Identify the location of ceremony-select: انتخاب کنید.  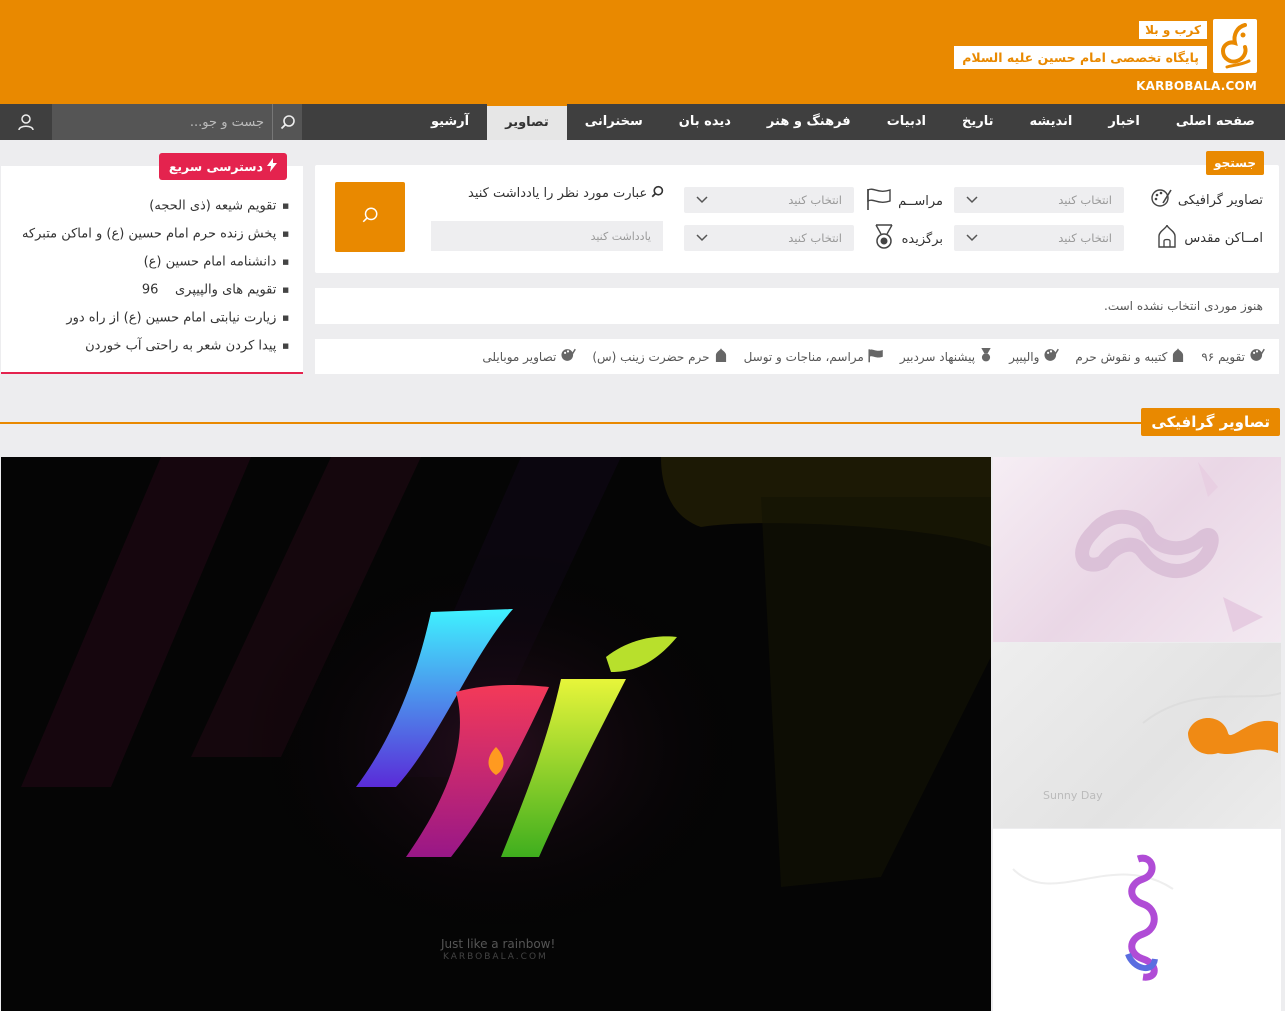
(769, 200).